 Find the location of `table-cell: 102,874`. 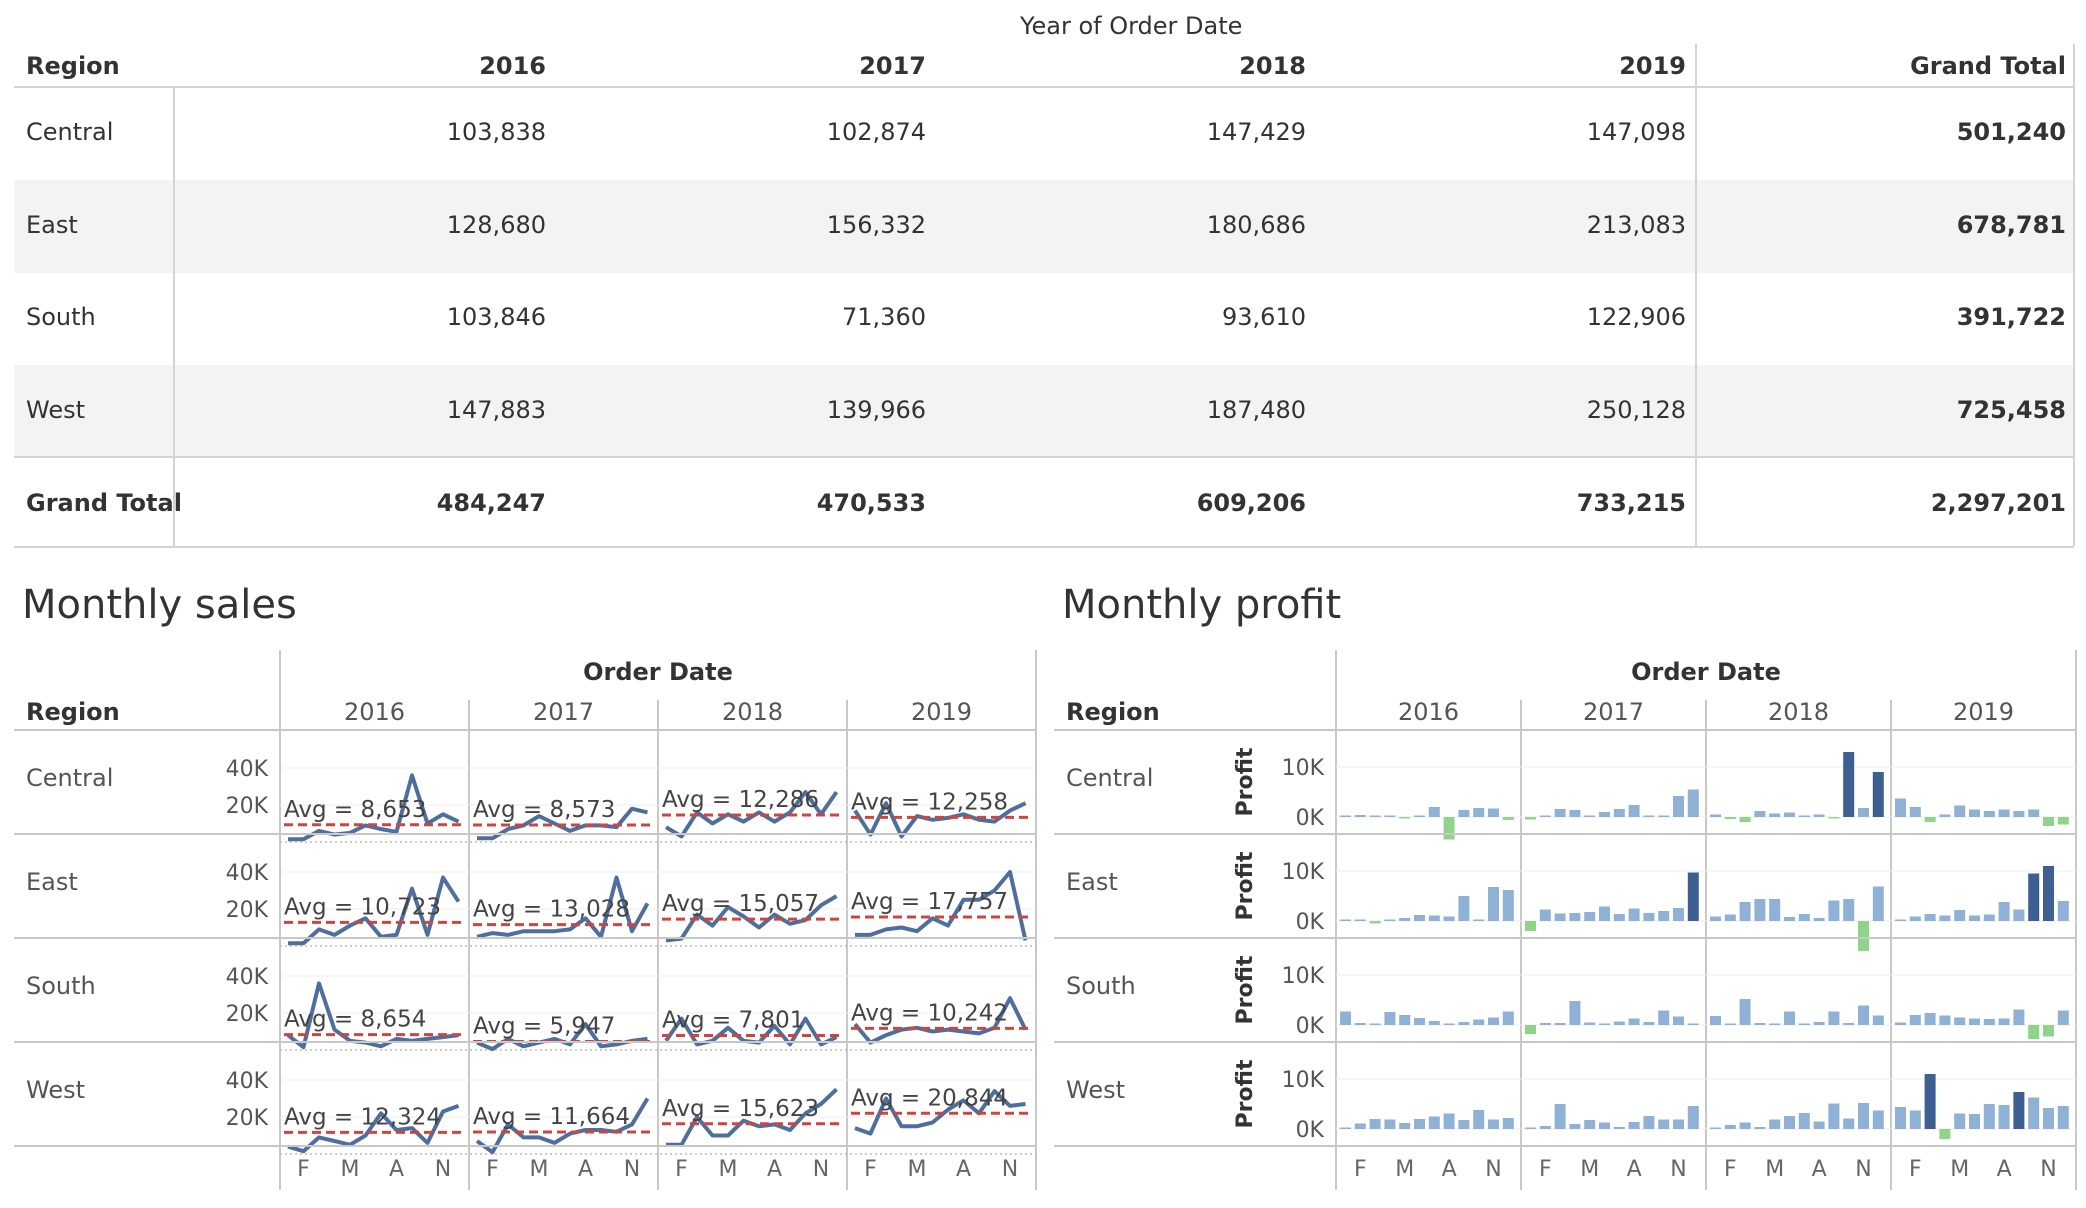

table-cell: 102,874 is located at coordinates (876, 132).